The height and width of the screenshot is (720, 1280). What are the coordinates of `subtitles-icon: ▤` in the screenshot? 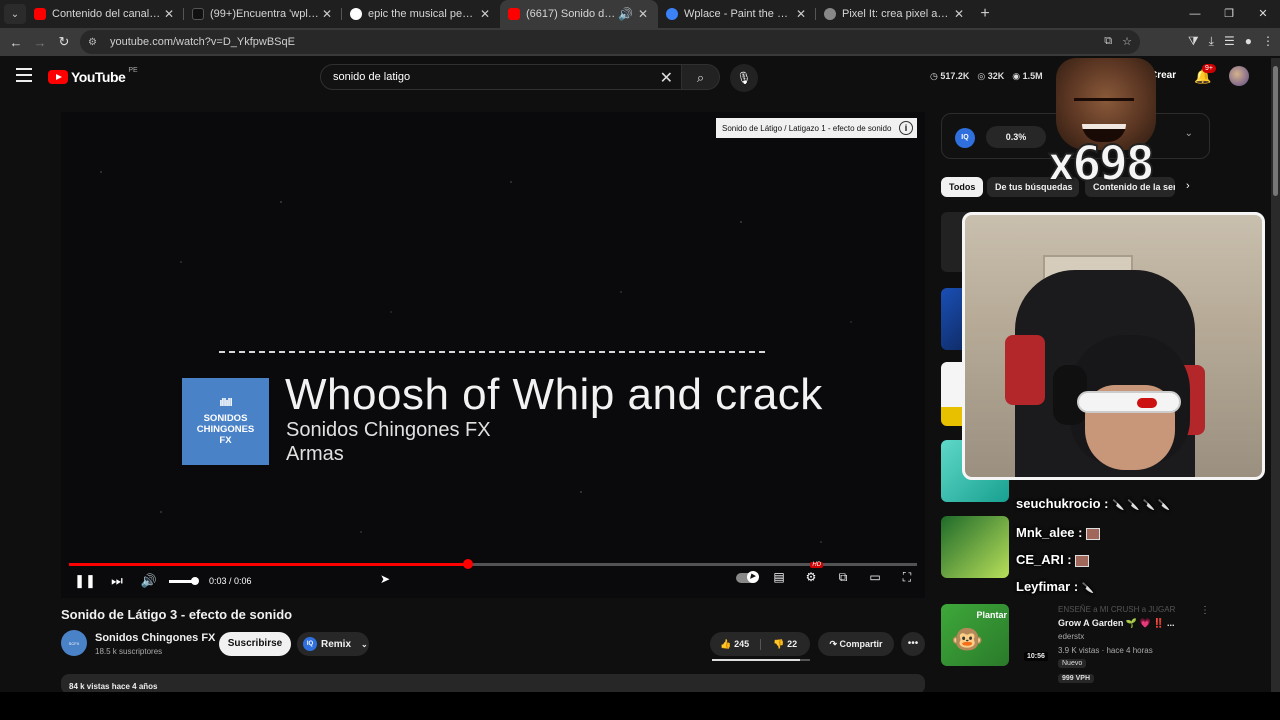 It's located at (779, 577).